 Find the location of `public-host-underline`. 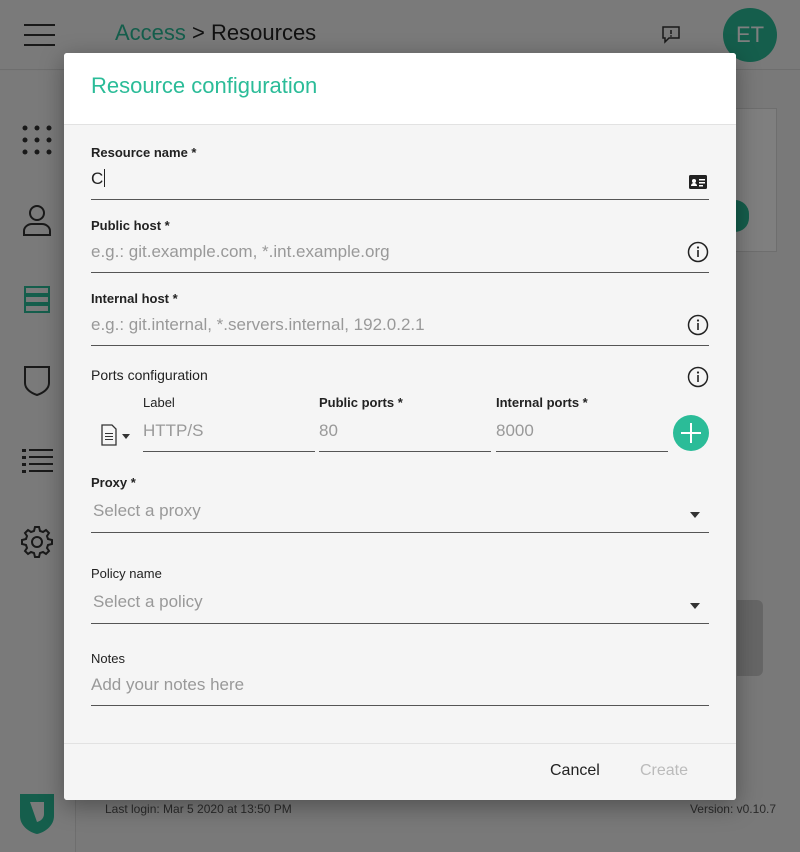

public-host-underline is located at coordinates (400, 272).